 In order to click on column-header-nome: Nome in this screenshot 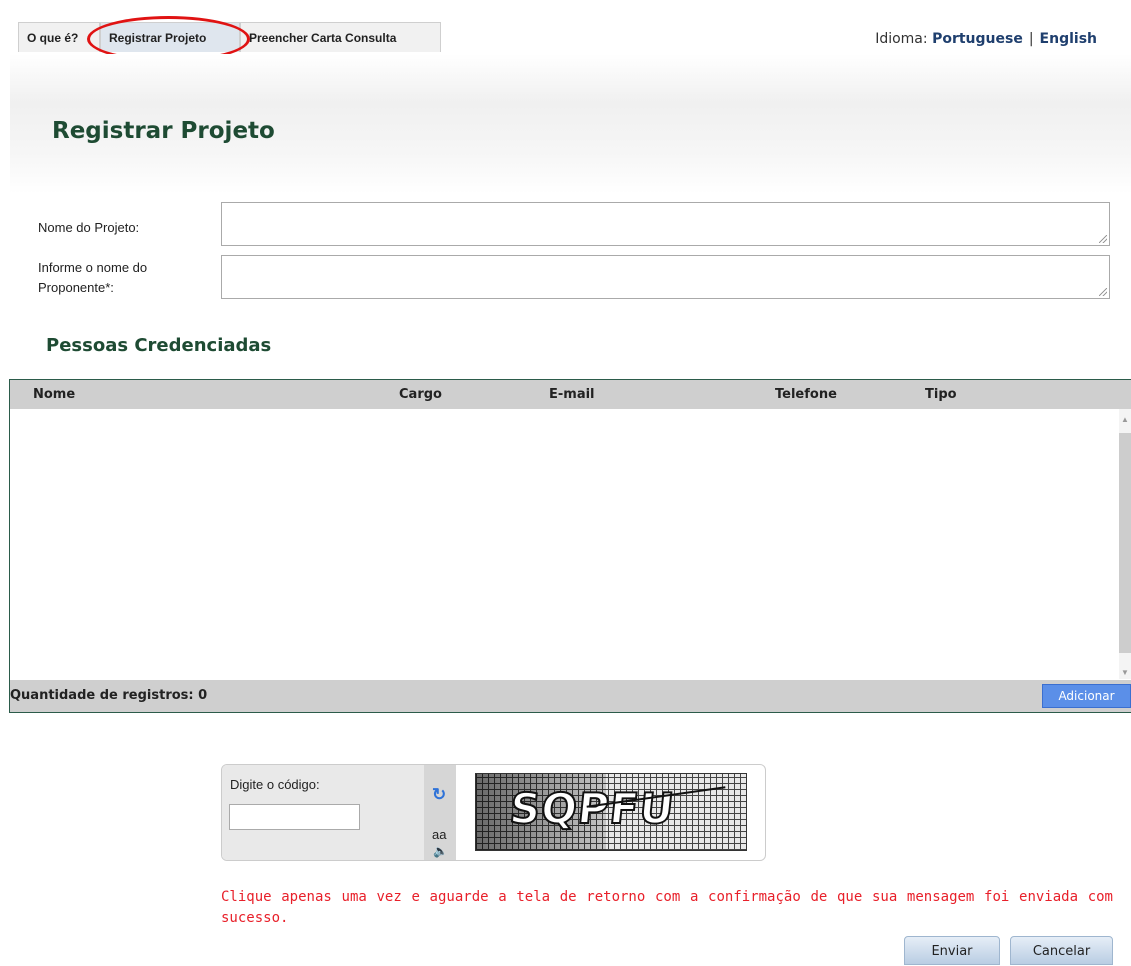, I will do `click(54, 394)`.